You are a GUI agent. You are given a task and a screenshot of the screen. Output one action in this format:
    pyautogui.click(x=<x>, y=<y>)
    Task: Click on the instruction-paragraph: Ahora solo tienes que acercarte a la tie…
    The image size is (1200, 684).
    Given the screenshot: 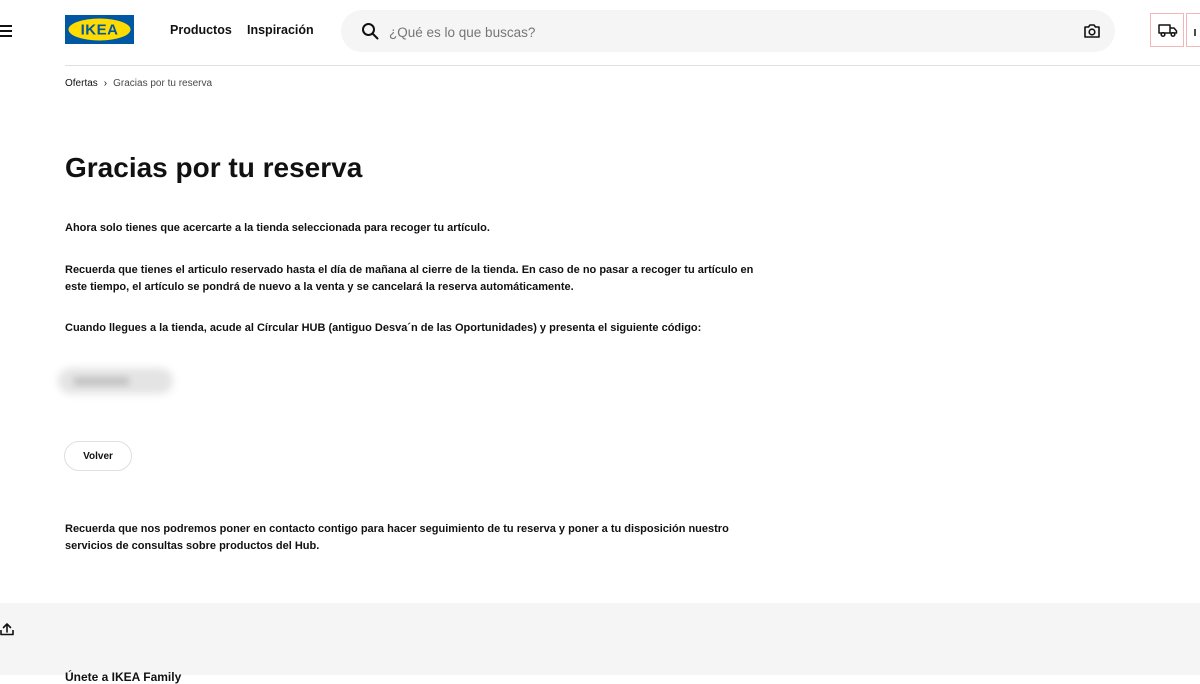 What is the action you would take?
    pyautogui.click(x=277, y=228)
    